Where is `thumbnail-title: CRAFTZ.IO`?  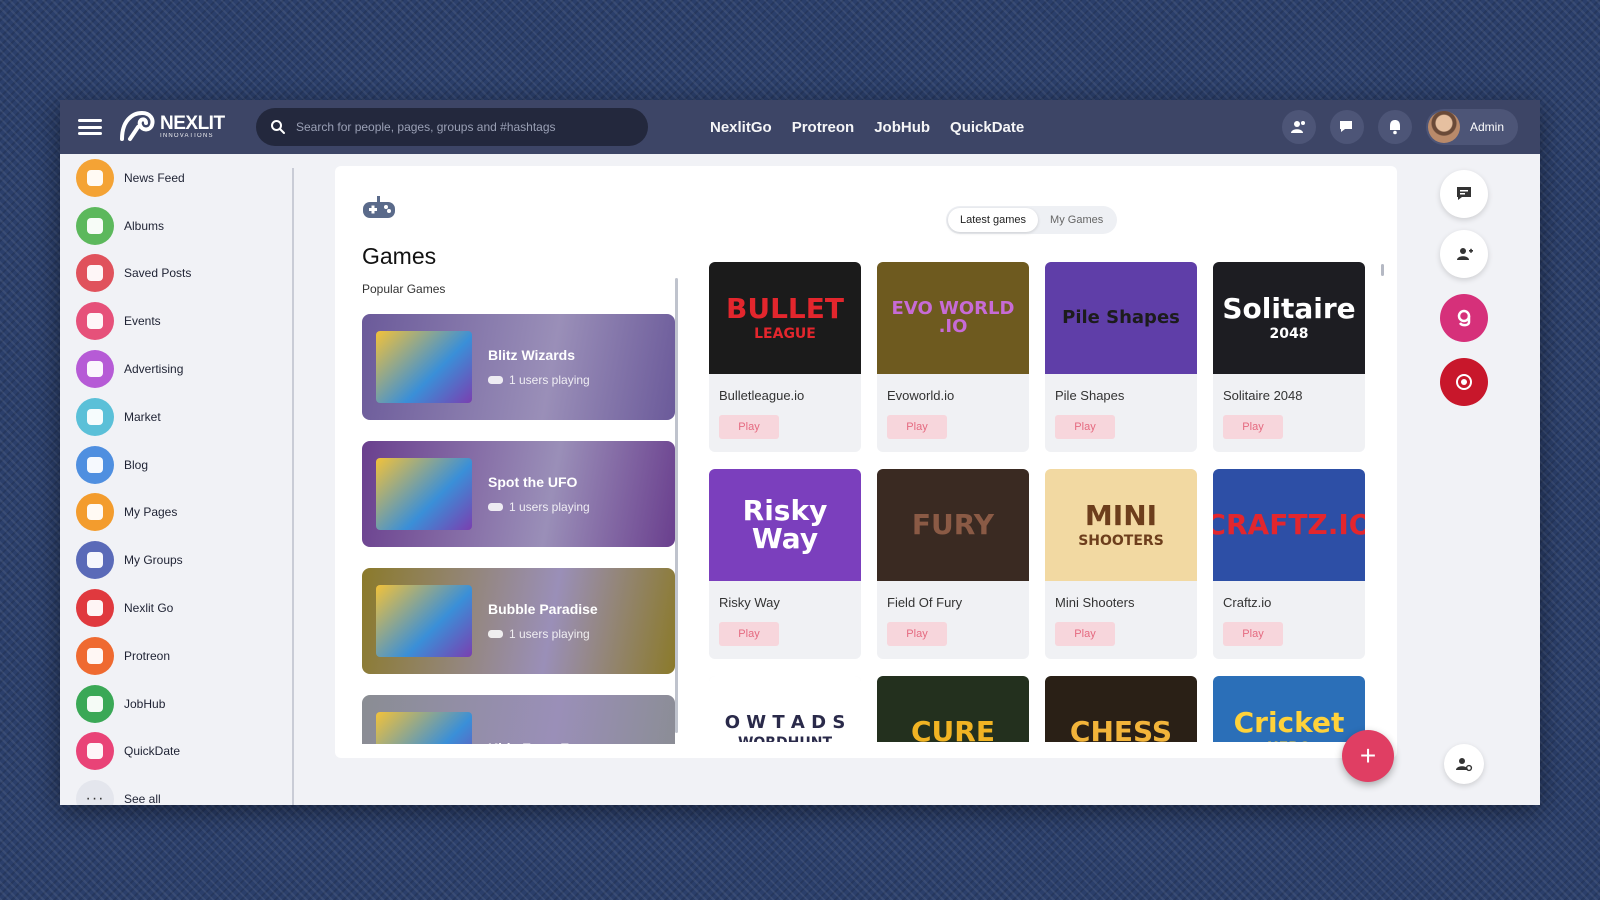 thumbnail-title: CRAFTZ.IO is located at coordinates (1289, 524).